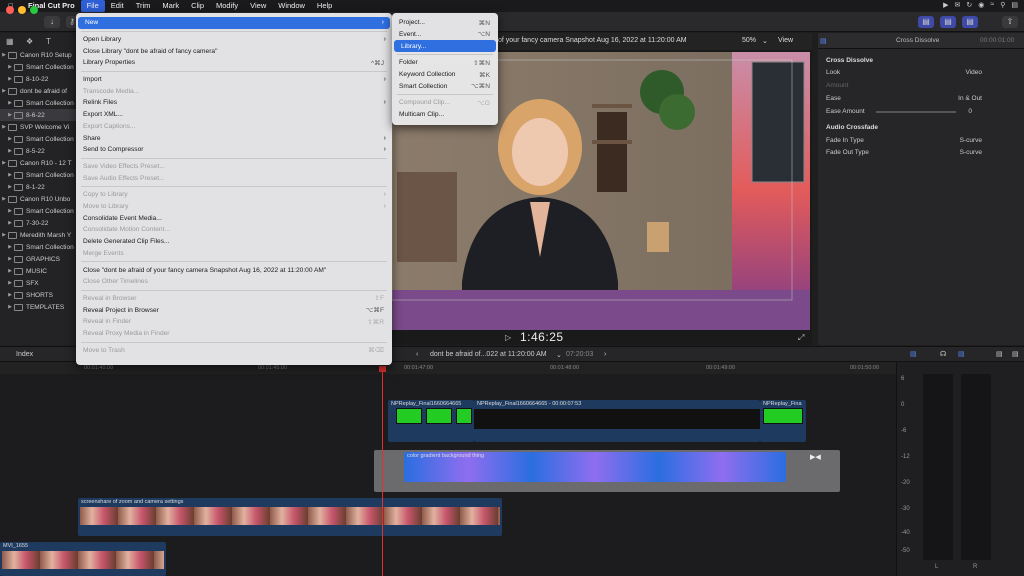  I want to click on share-icon: ⇧, so click(1010, 22).